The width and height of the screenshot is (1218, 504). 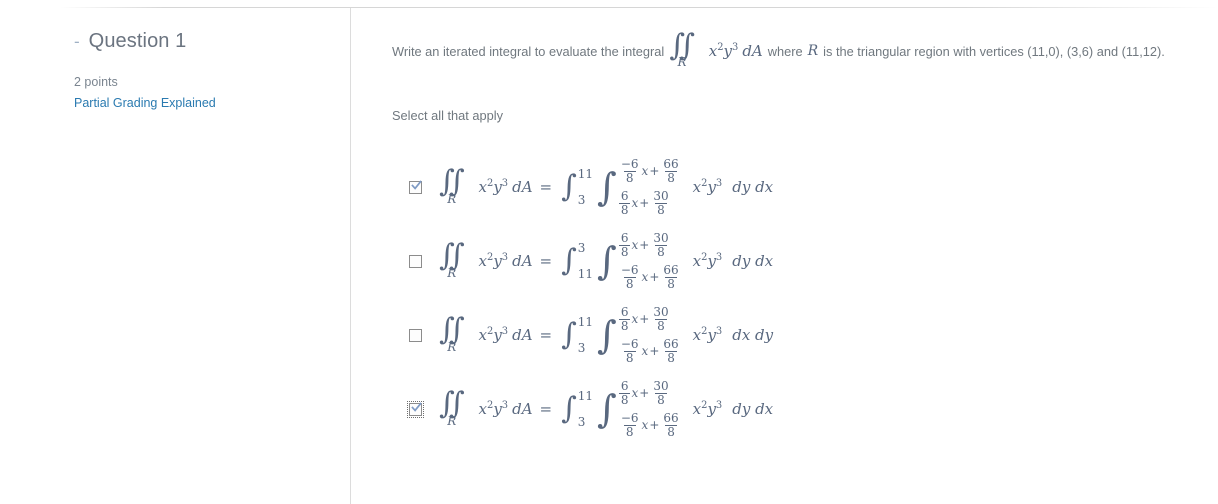 I want to click on upper-coefficient-fraction: 68, so click(x=624, y=319).